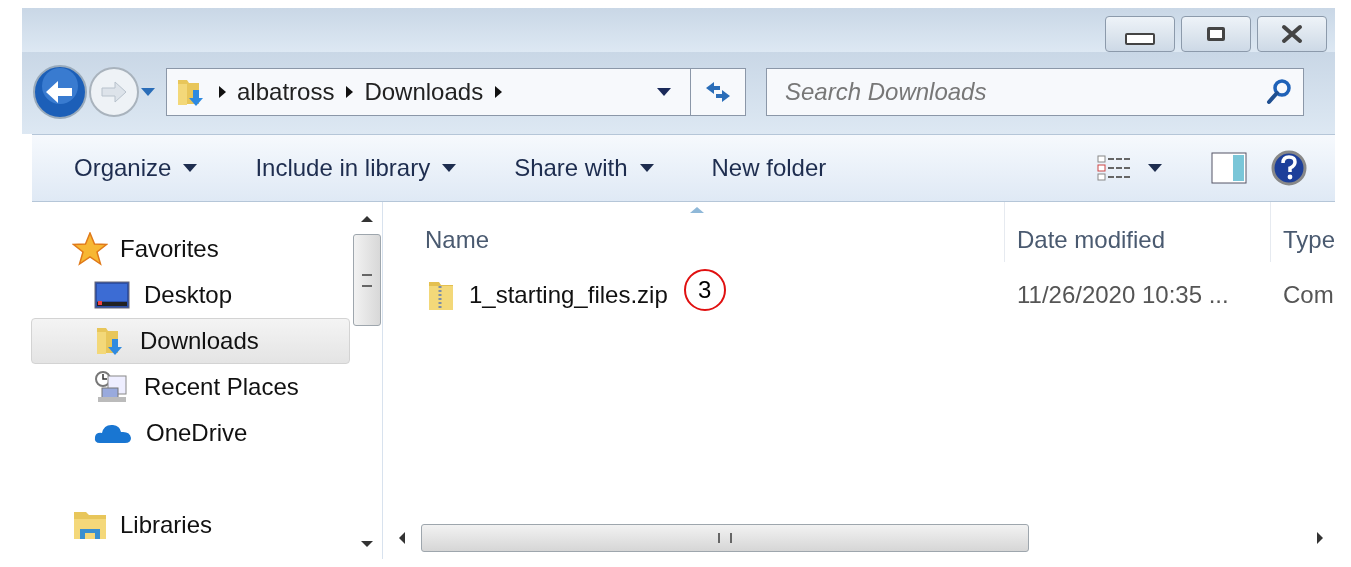 Image resolution: width=1351 pixels, height=567 pixels. I want to click on column-header: Date modified, so click(1137, 232).